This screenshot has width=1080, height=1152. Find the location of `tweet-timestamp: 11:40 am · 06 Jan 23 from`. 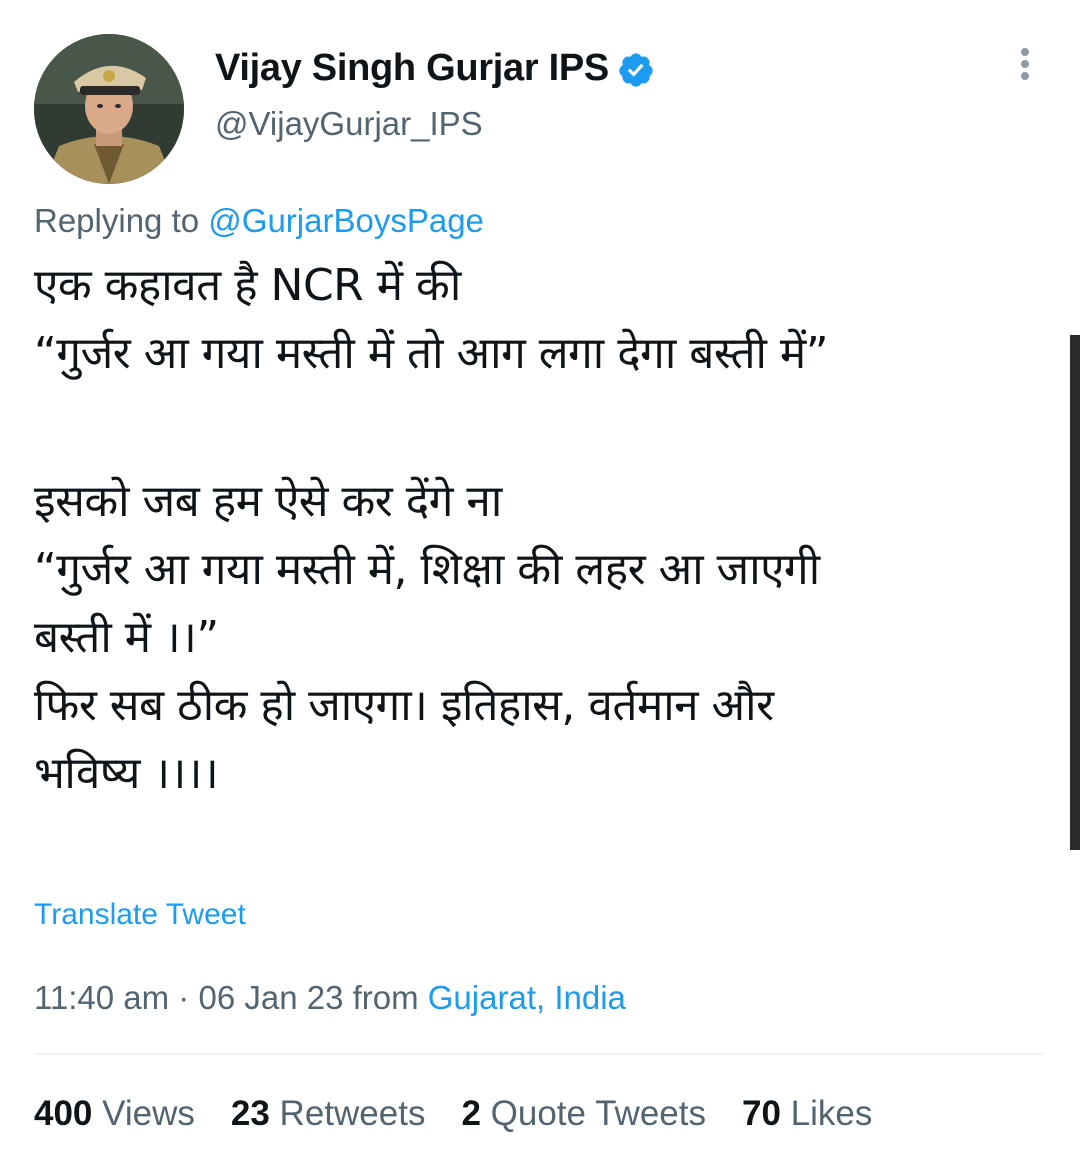

tweet-timestamp: 11:40 am · 06 Jan 23 from is located at coordinates (226, 997).